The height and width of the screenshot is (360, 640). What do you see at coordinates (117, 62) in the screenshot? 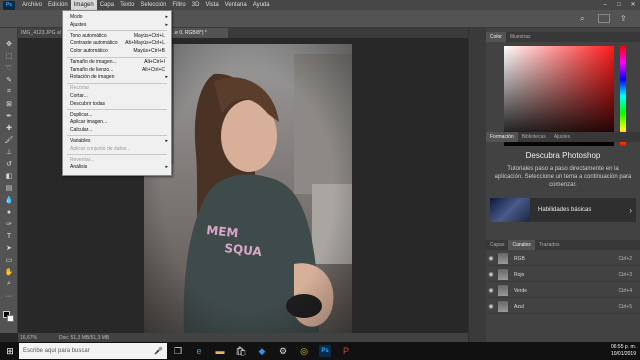
I see `menu-item-tamaño-de-imagen: Tamaño de imagen... Alt+Ctrl+I` at bounding box center [117, 62].